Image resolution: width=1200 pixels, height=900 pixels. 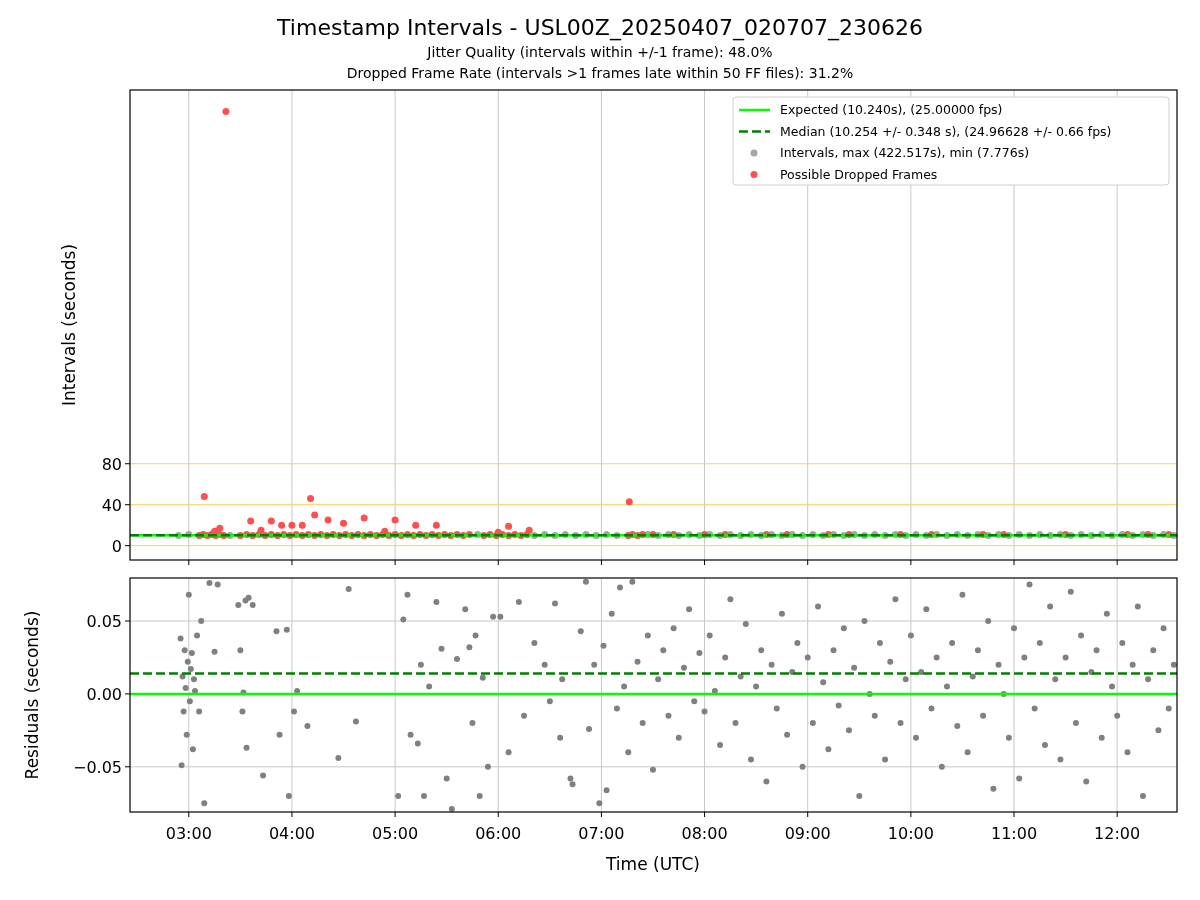 What do you see at coordinates (97, 767) in the screenshot?
I see `tick-label: −0.05` at bounding box center [97, 767].